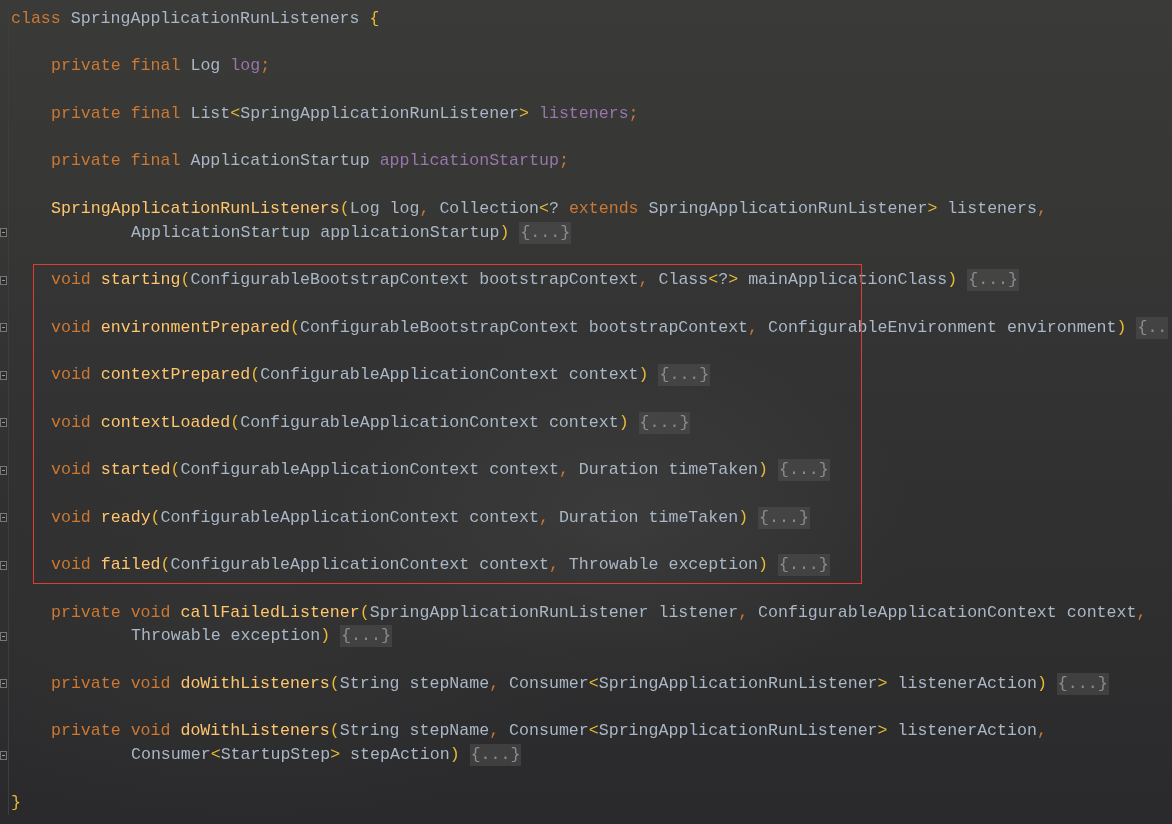  Describe the element at coordinates (549, 208) in the screenshot. I see `code-line: SpringApplicationRunListeners(Log log, Collection<? extends SpringApplicationRunListener> listeners,` at that location.